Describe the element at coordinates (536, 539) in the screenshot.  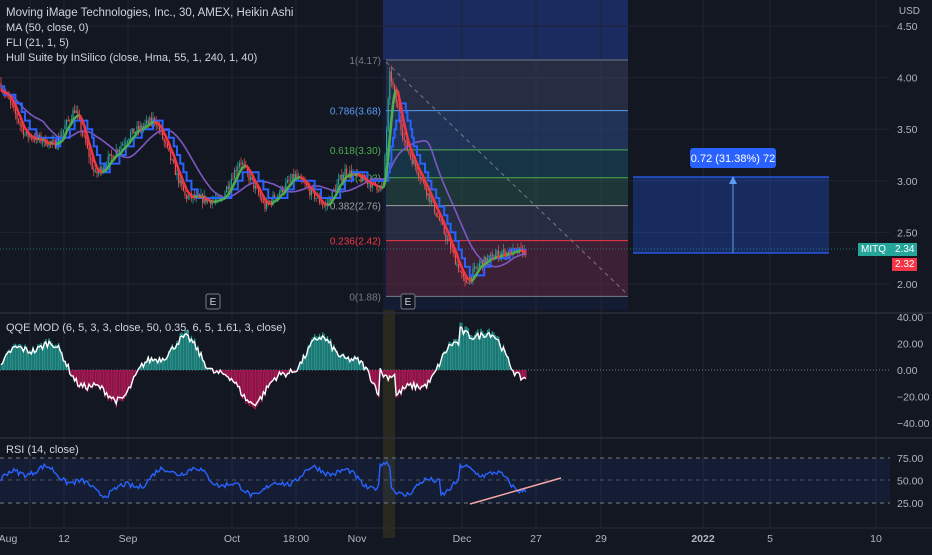
I see `time-label: 27` at that location.